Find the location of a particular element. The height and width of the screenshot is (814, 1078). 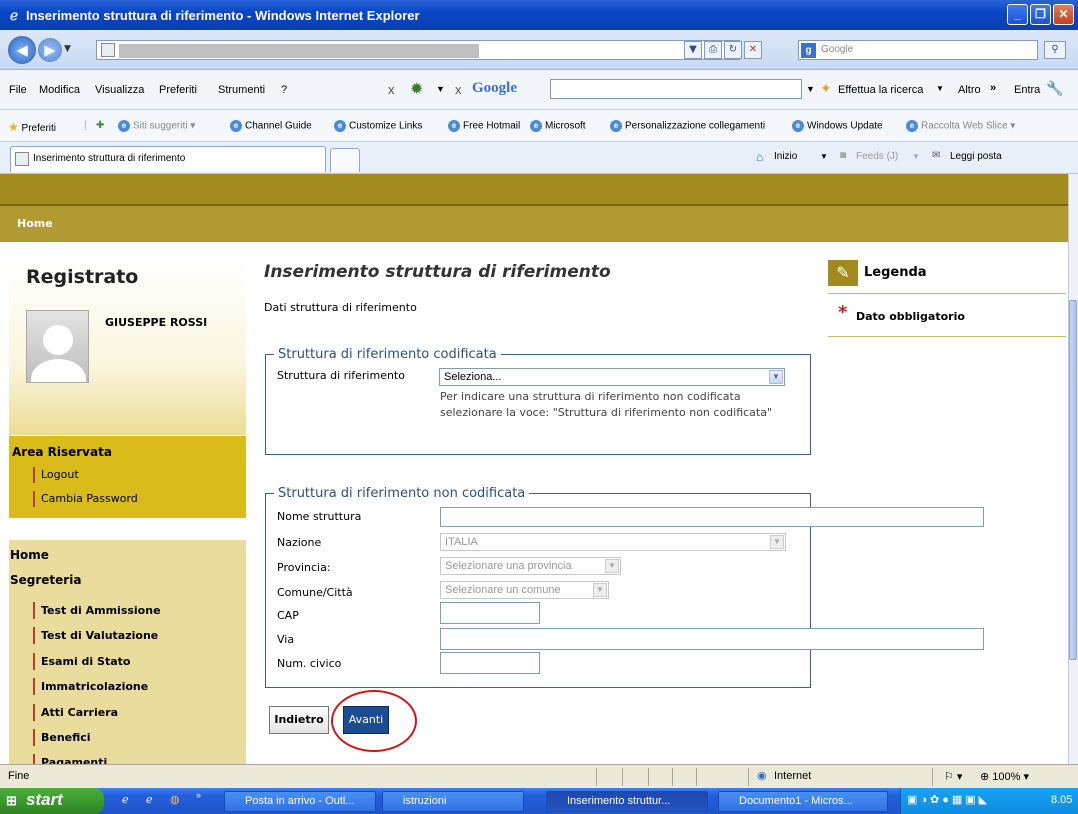

menu-help: ? is located at coordinates (284, 90).